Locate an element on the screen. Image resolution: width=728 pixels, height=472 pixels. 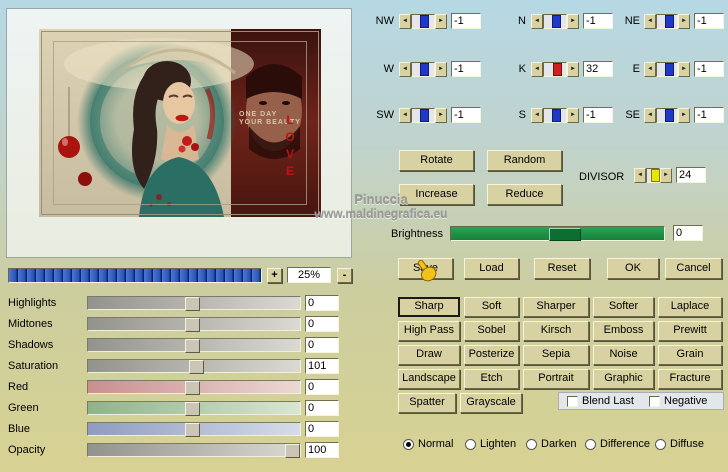
preset-spatter: Spatter is located at coordinates (427, 403).